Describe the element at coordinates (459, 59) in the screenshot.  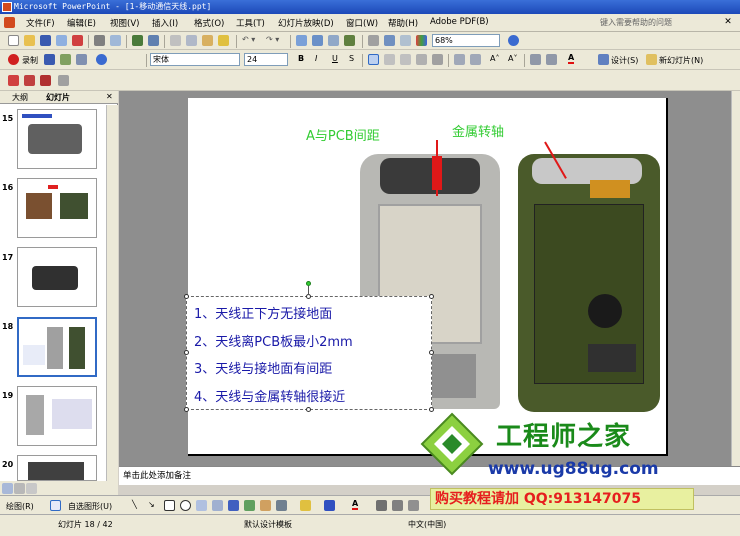
I see `numbering-icon` at that location.